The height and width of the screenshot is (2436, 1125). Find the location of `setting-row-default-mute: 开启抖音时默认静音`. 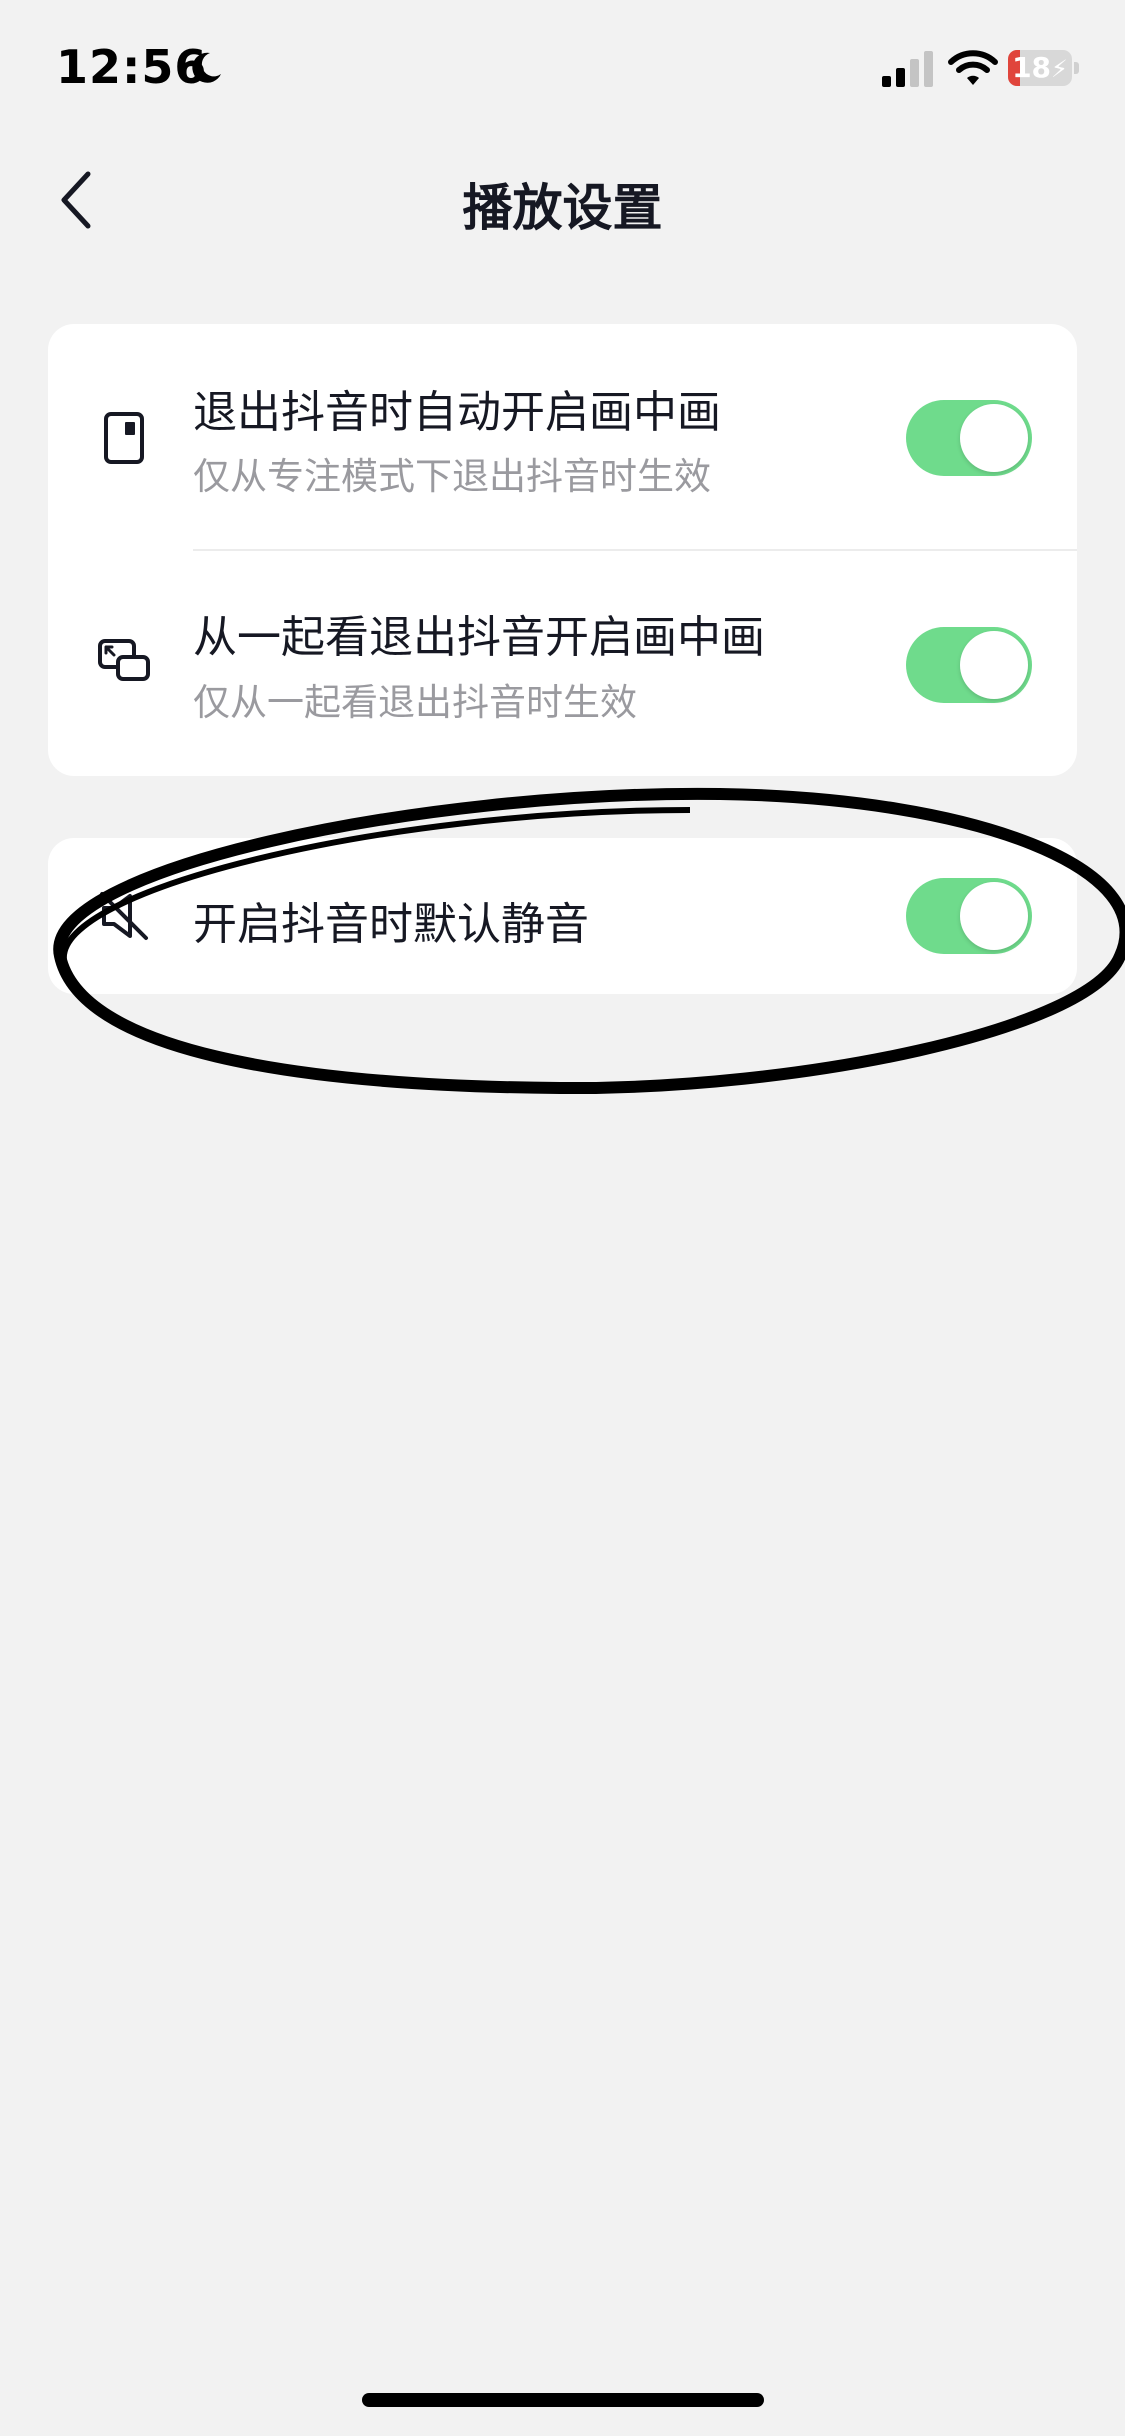

setting-row-default-mute: 开启抖音时默认静音 is located at coordinates (562, 916).